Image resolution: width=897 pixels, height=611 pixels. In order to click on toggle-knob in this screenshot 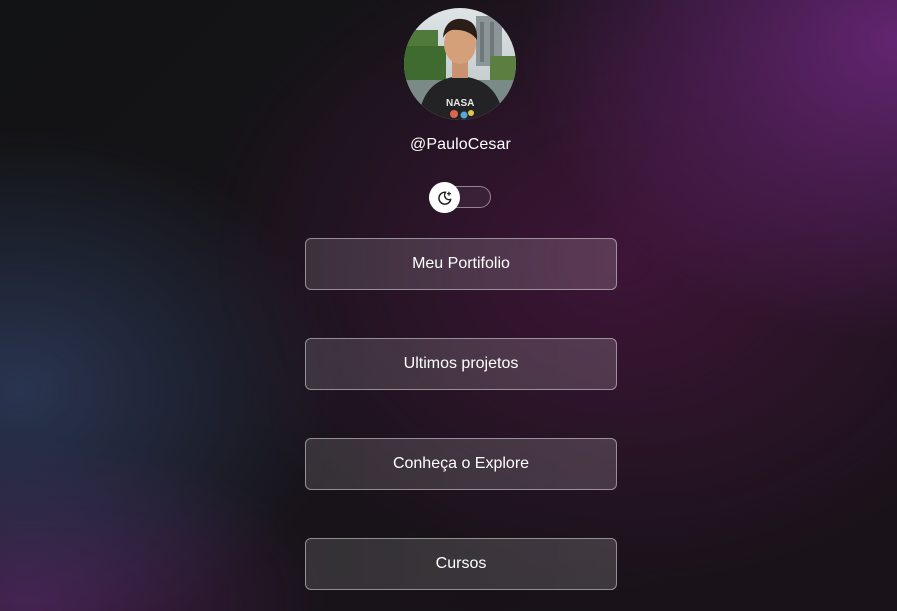, I will do `click(444, 197)`.